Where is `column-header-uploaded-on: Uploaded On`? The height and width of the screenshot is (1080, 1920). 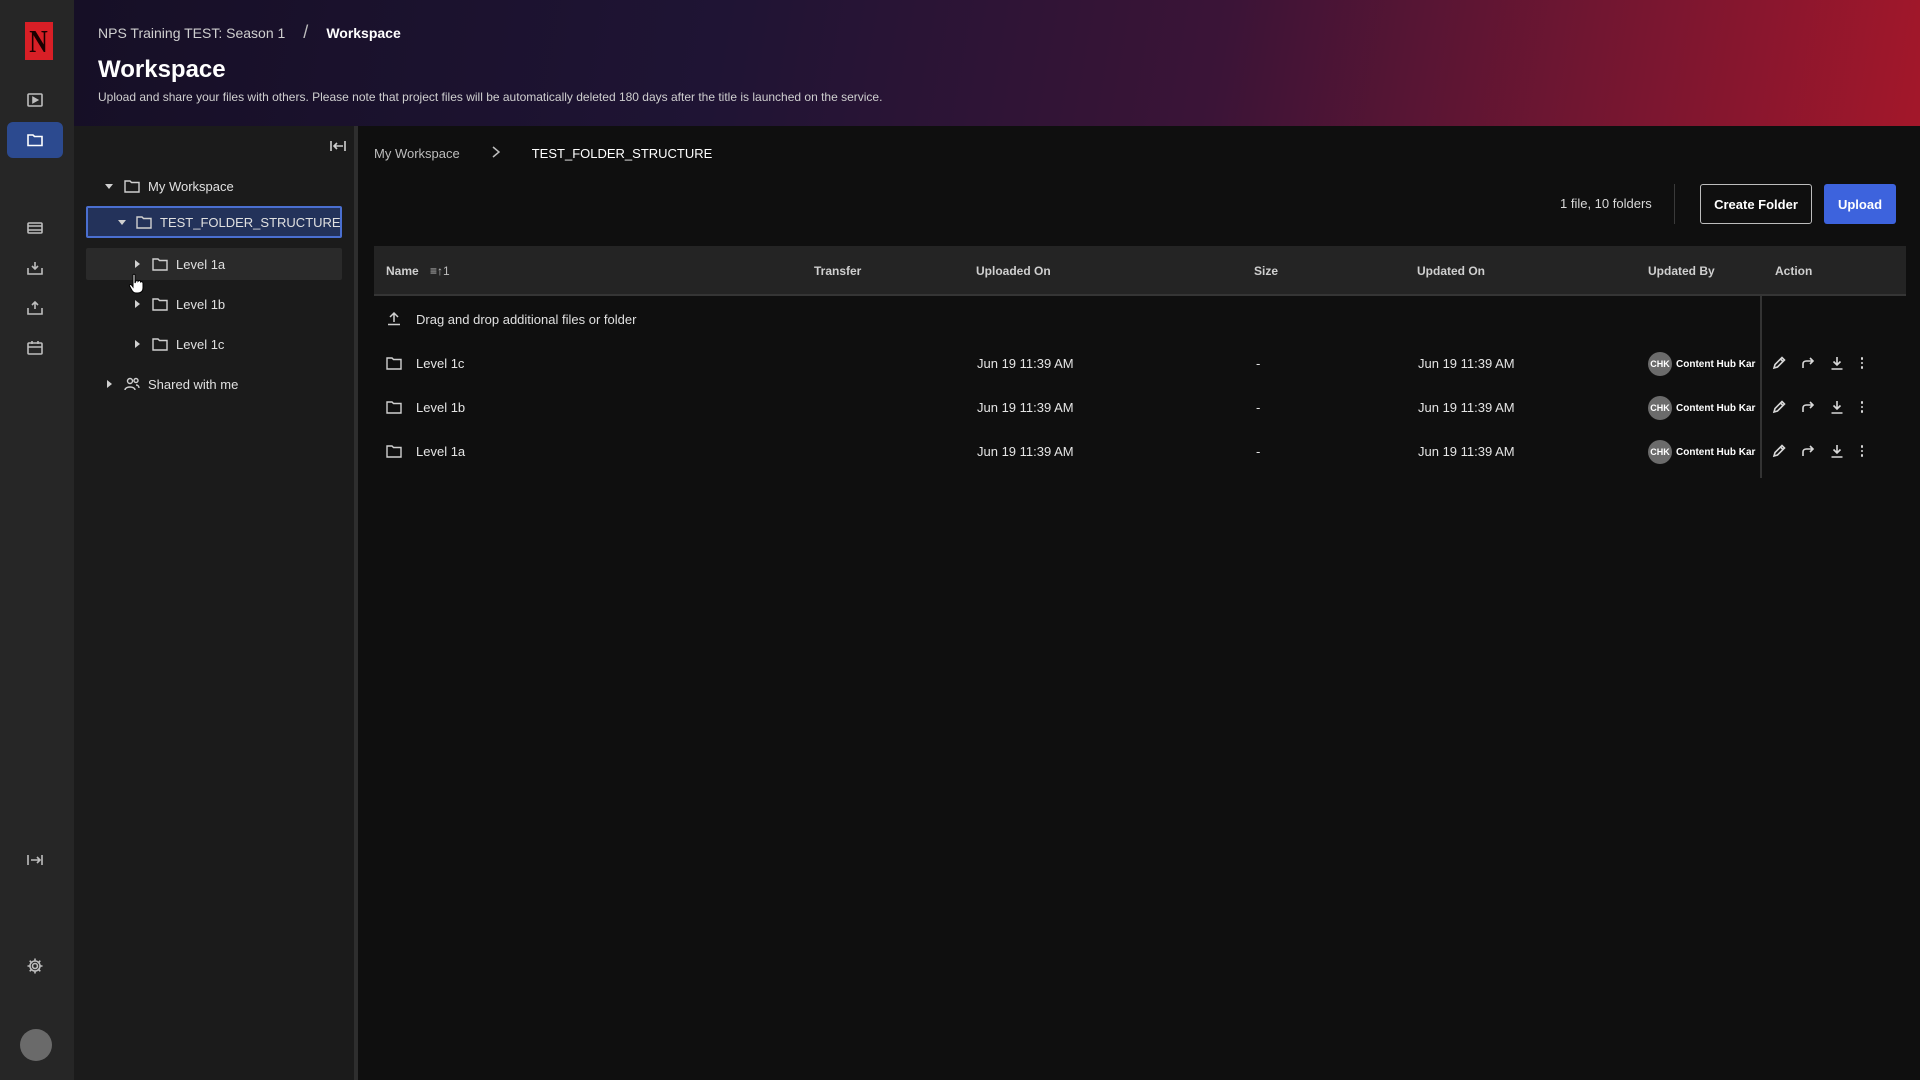
column-header-uploaded-on: Uploaded On is located at coordinates (1013, 271).